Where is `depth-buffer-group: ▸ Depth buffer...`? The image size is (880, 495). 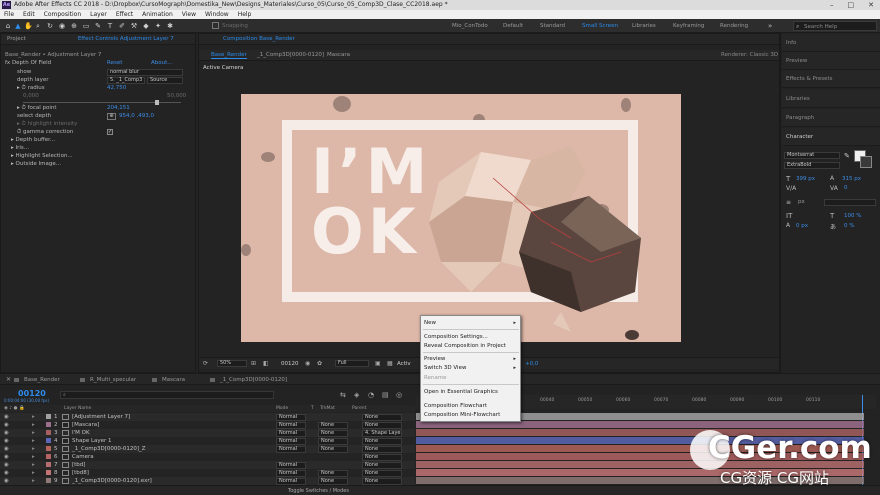 depth-buffer-group: ▸ Depth buffer... is located at coordinates (33, 140).